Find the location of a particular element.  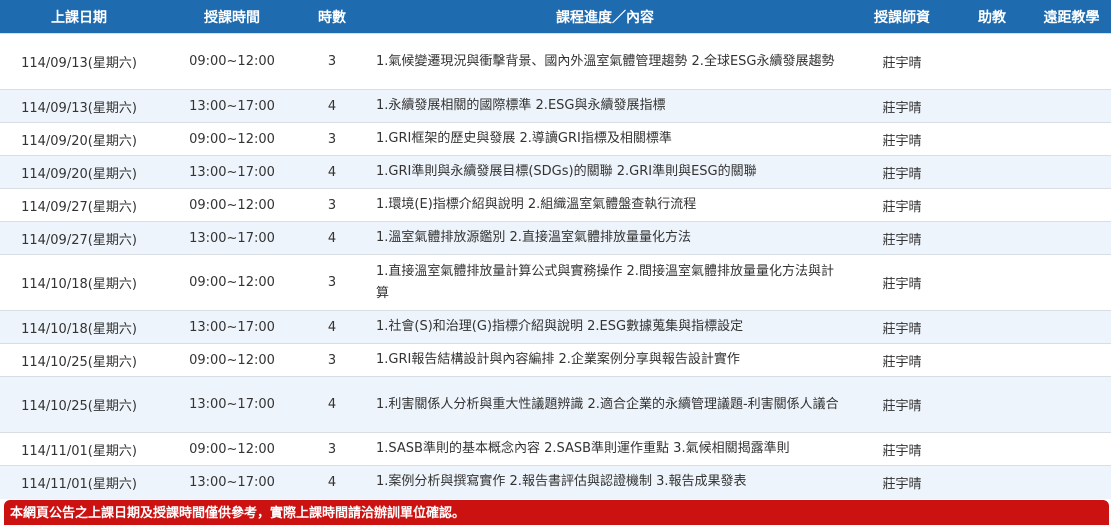

header-teacher: 授課師資 is located at coordinates (902, 17).